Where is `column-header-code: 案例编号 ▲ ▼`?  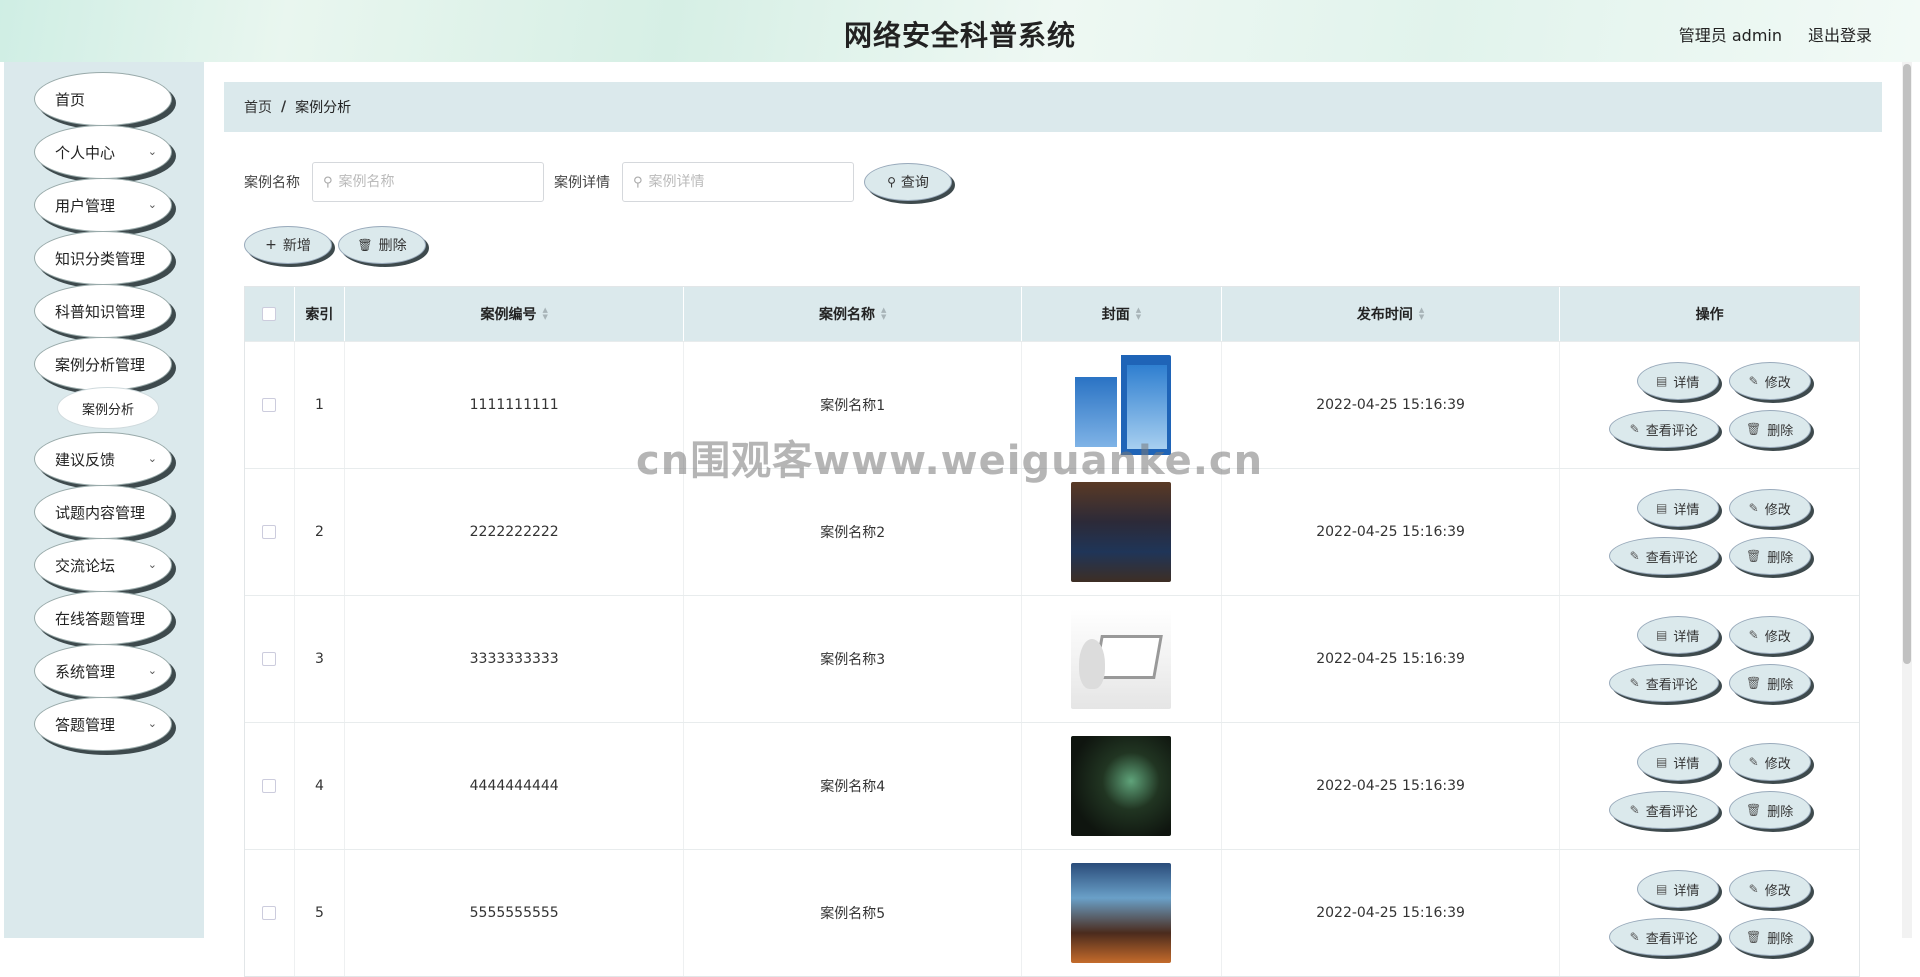
column-header-code: 案例编号 ▲ ▼ is located at coordinates (515, 314).